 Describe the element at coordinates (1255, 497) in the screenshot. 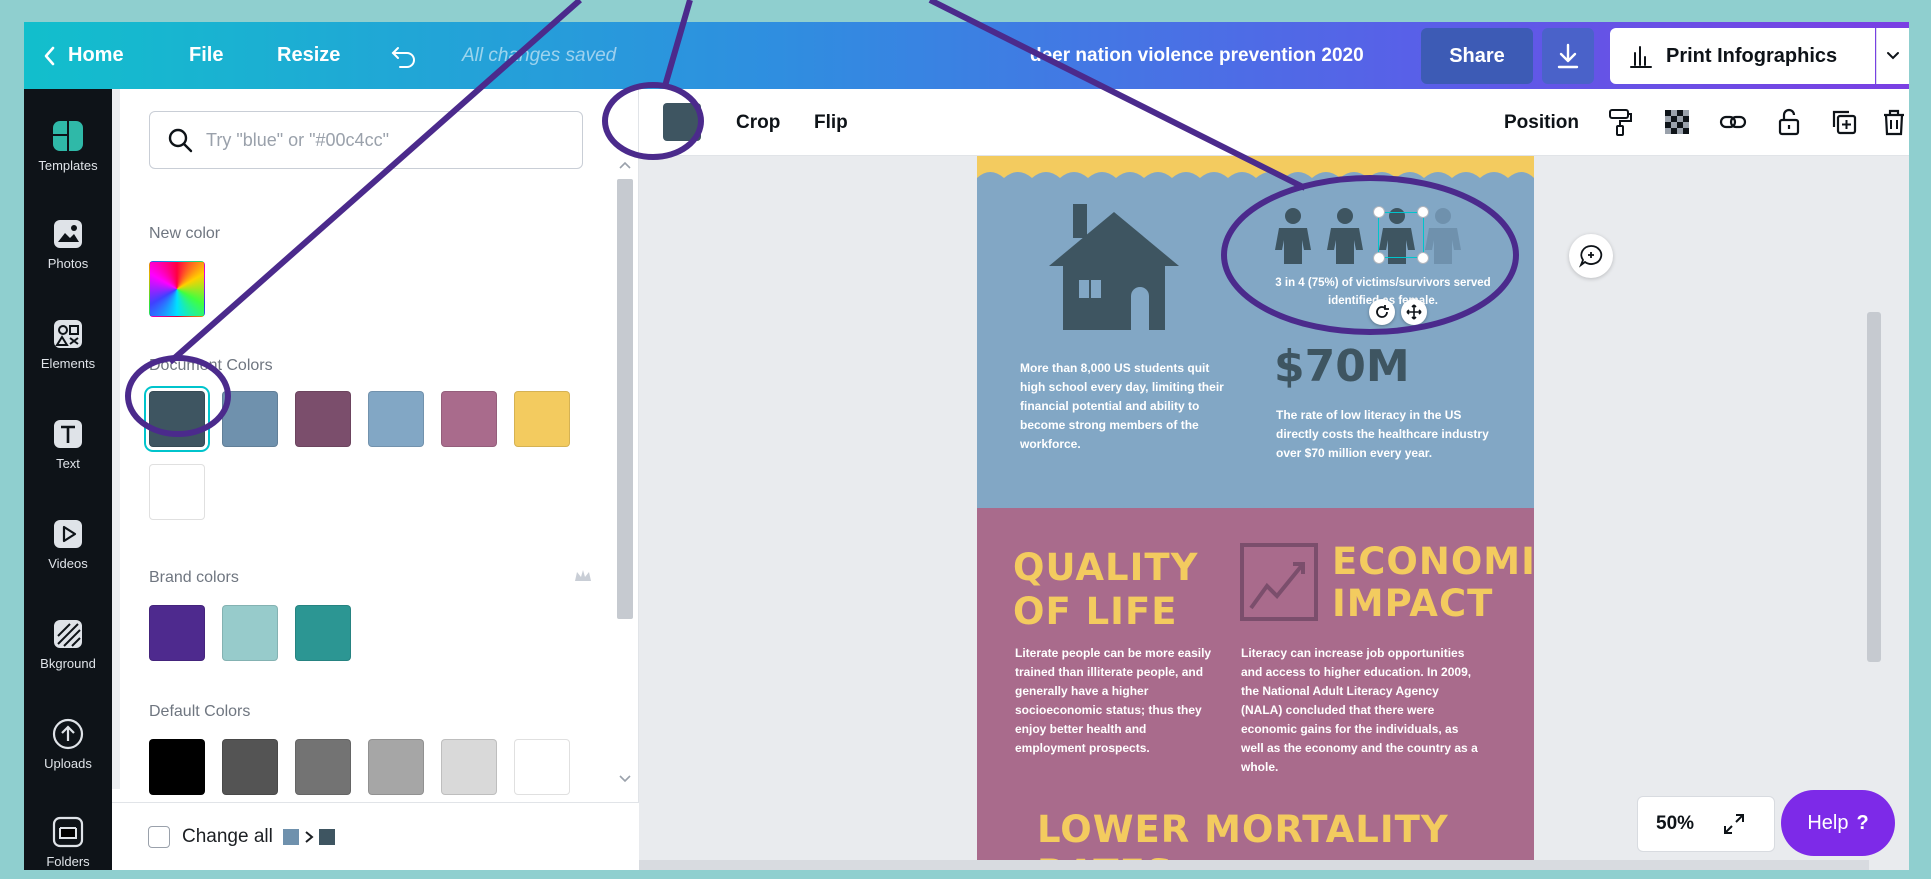

I see `scallop-border-middle` at that location.